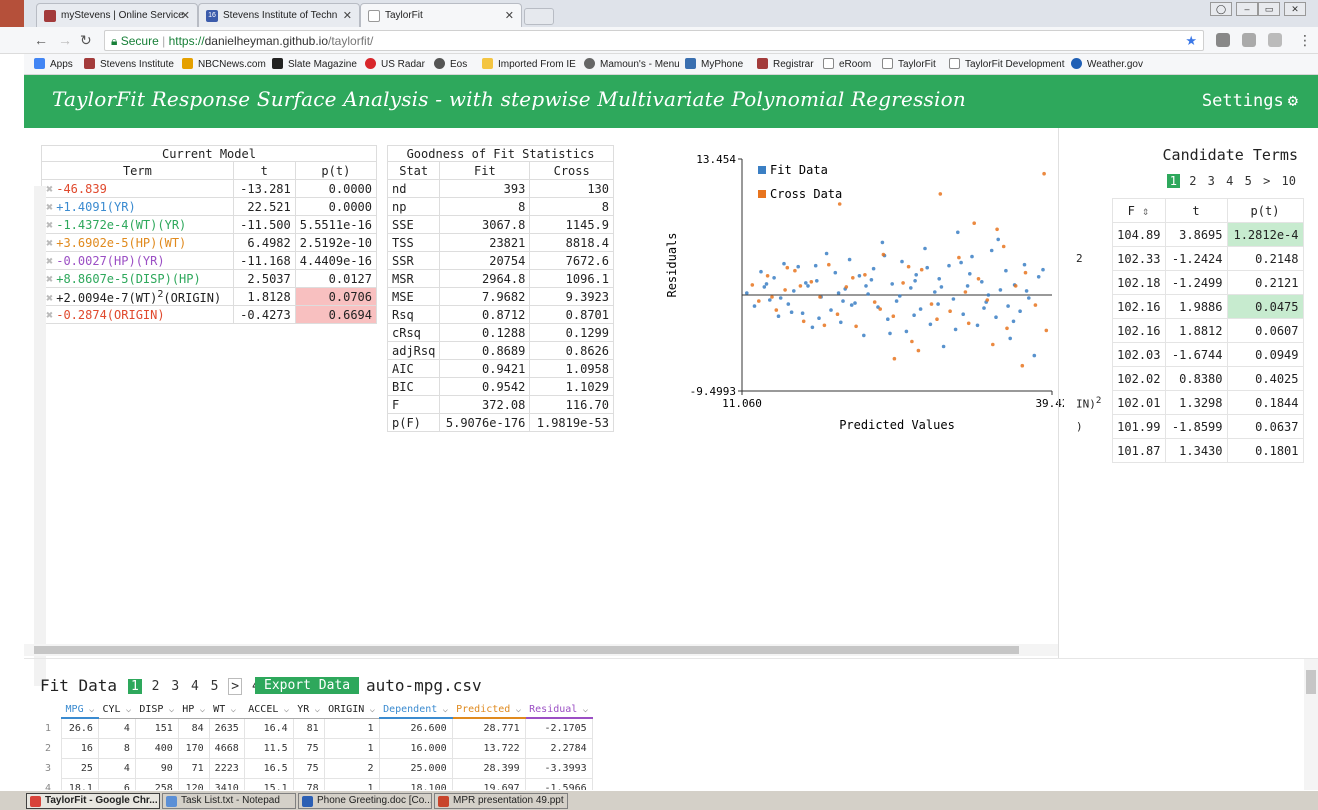  What do you see at coordinates (1269, 9) in the screenshot?
I see `maximize-button: ▭` at bounding box center [1269, 9].